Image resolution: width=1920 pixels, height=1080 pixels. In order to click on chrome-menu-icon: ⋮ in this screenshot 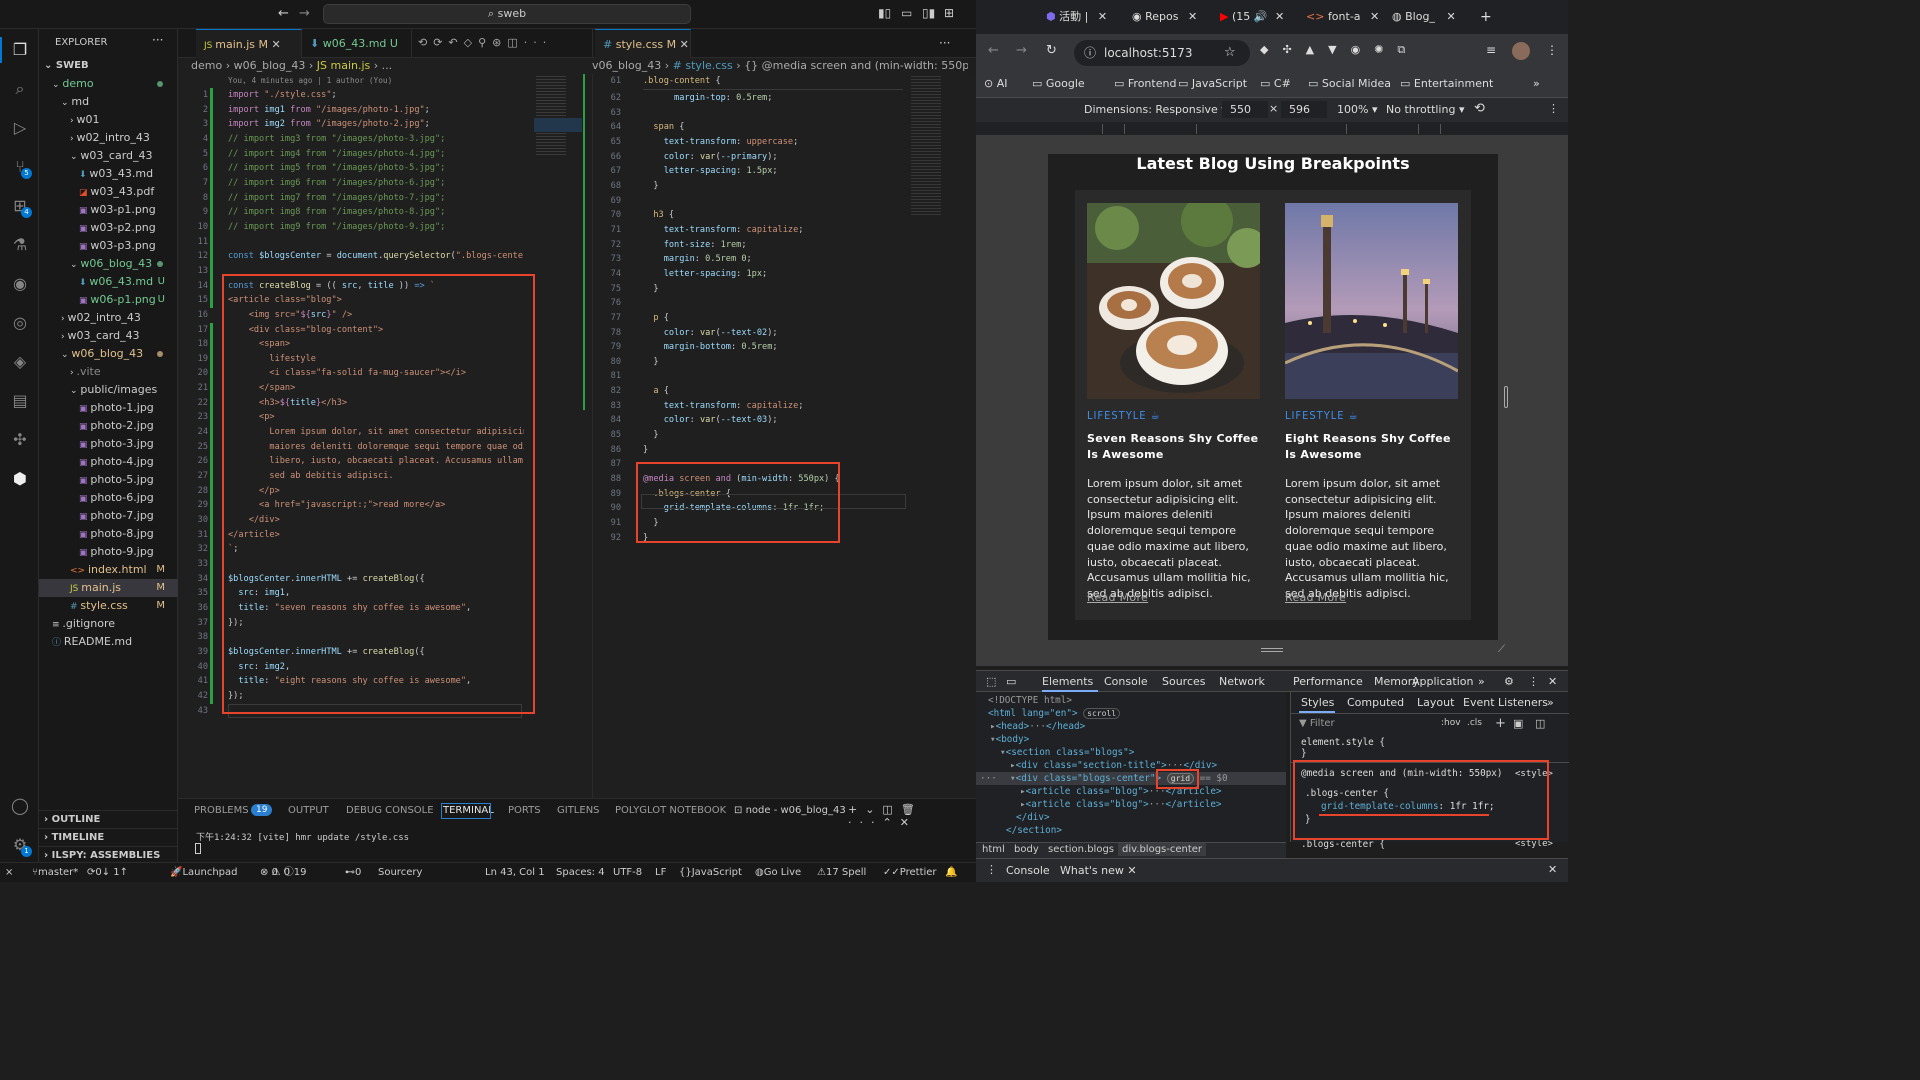, I will do `click(1552, 50)`.